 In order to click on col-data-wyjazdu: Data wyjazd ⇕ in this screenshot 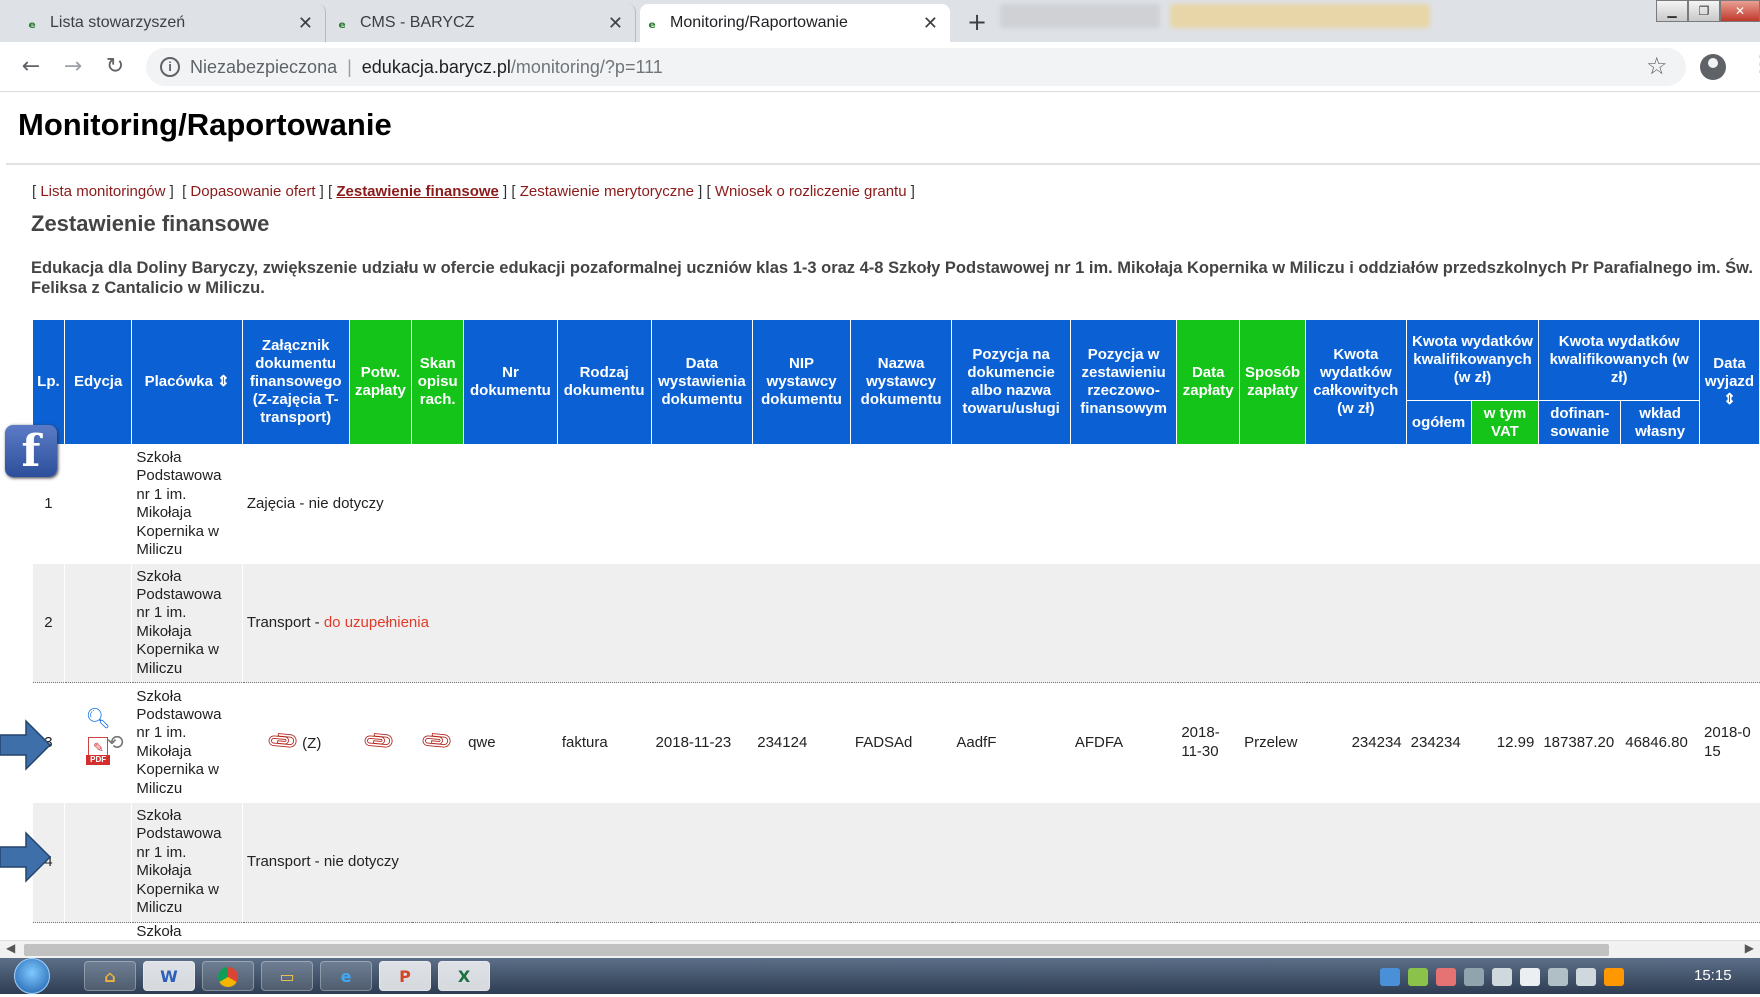, I will do `click(1729, 382)`.